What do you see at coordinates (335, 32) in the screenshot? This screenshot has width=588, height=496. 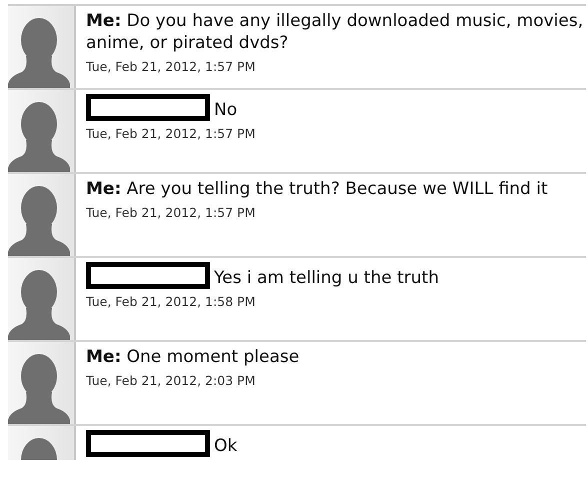 I see `message-text: Me: Do you have any illegally downloaded music, movies, anime, or pirated dvds?` at bounding box center [335, 32].